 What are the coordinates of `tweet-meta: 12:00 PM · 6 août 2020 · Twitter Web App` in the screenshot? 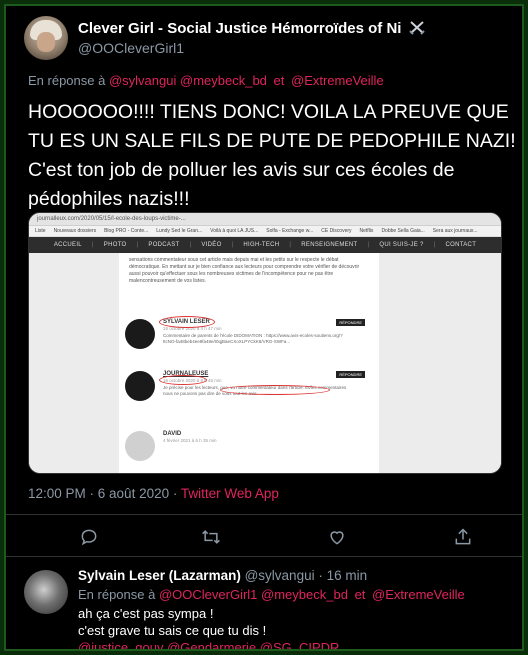 It's located at (153, 493).